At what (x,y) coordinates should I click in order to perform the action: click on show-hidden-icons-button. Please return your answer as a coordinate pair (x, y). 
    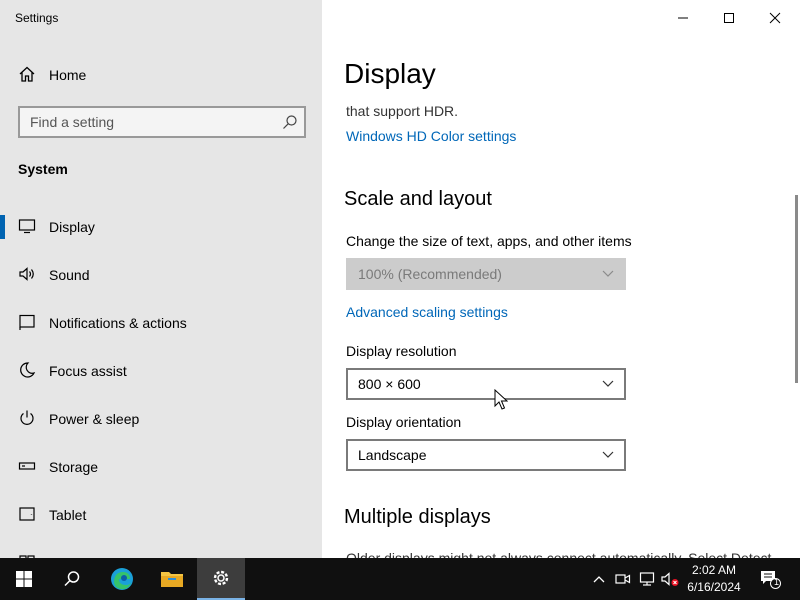
    Looking at the image, I should click on (599, 579).